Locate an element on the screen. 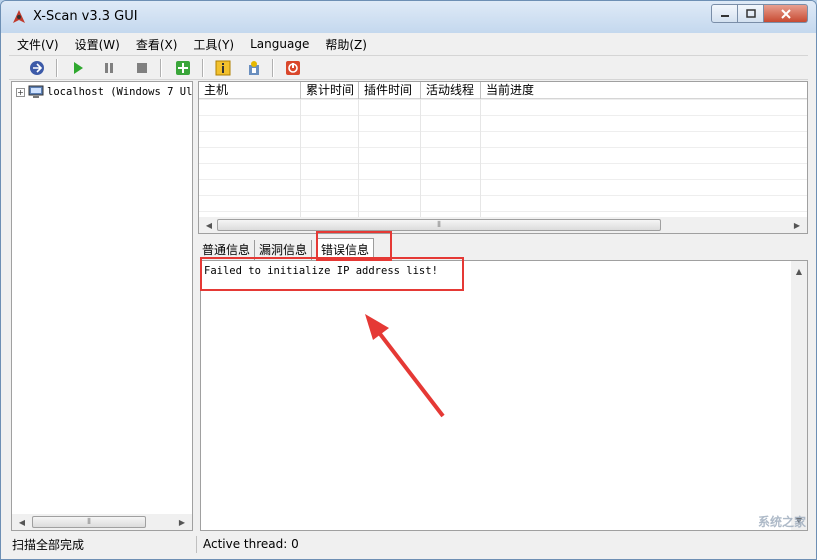 The width and height of the screenshot is (817, 560). minimize-icon is located at coordinates (724, 15).